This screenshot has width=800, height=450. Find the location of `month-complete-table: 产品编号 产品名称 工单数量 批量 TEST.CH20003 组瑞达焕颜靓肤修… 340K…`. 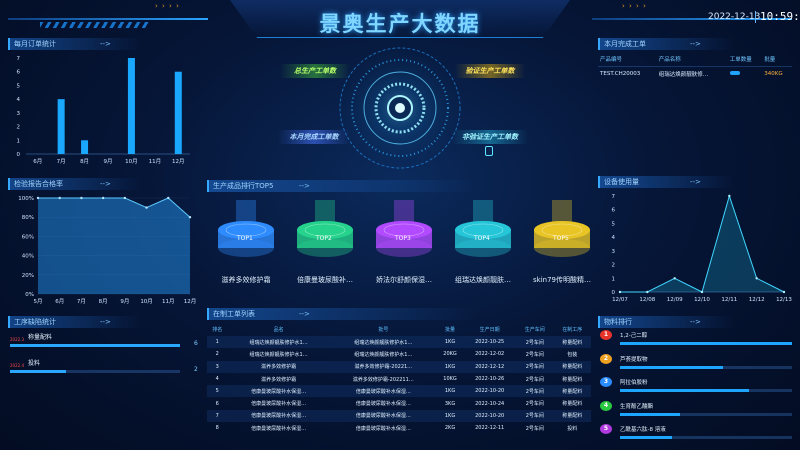

month-complete-table: 产品编号 产品名称 工单数量 批量 TEST.CH20003 组瑞达焕颜靓肤修… 340K… is located at coordinates (695, 66).